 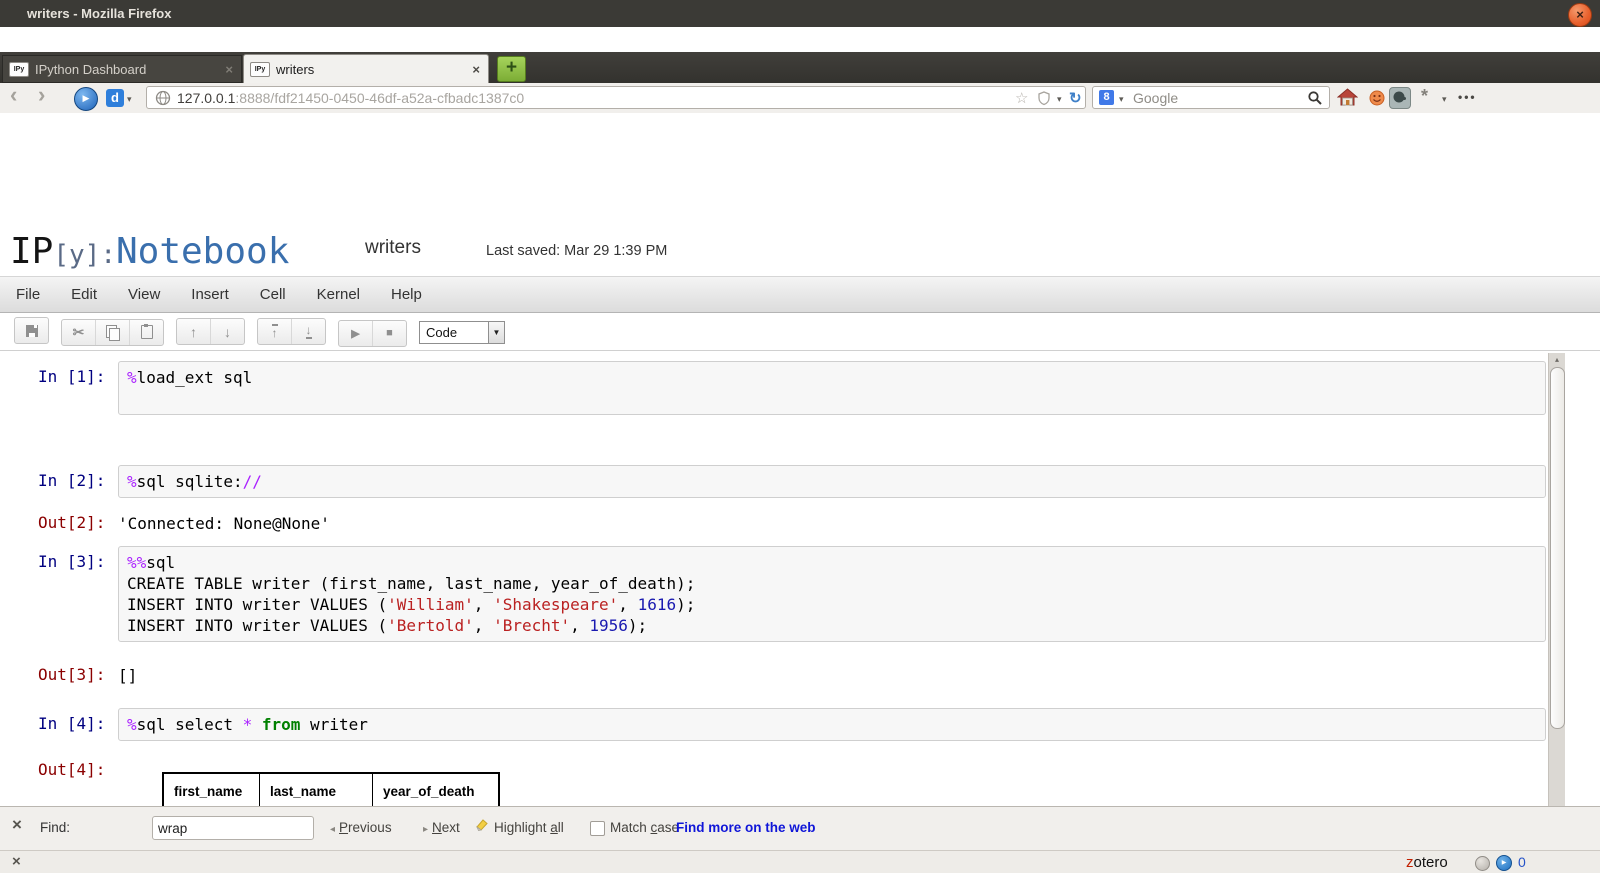 What do you see at coordinates (644, 827) in the screenshot?
I see `match-case-label: Match case` at bounding box center [644, 827].